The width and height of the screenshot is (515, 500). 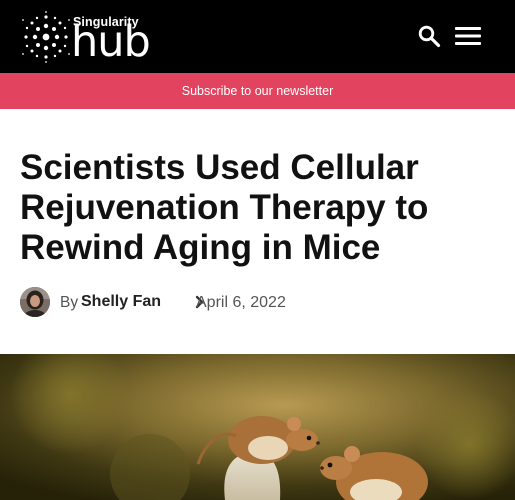 What do you see at coordinates (429, 36) in the screenshot?
I see `search-icon` at bounding box center [429, 36].